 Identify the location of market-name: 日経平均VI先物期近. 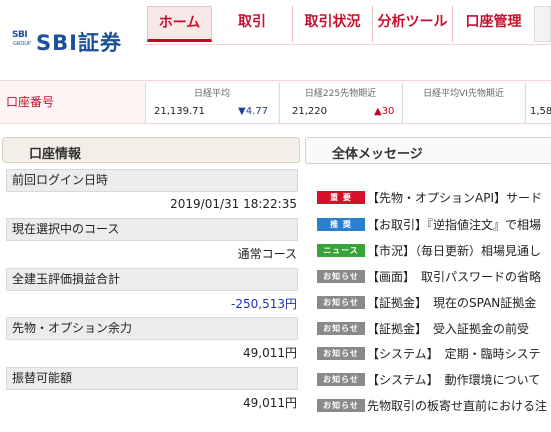
(463, 94).